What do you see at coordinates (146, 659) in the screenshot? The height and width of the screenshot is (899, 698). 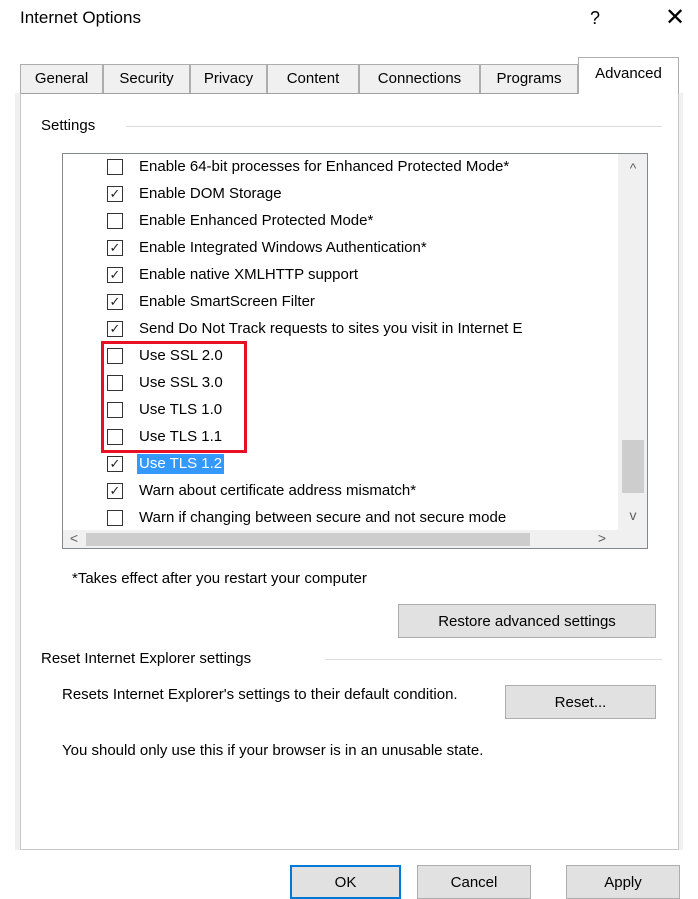 I see `reset-group-label: Reset Internet Explorer settings` at bounding box center [146, 659].